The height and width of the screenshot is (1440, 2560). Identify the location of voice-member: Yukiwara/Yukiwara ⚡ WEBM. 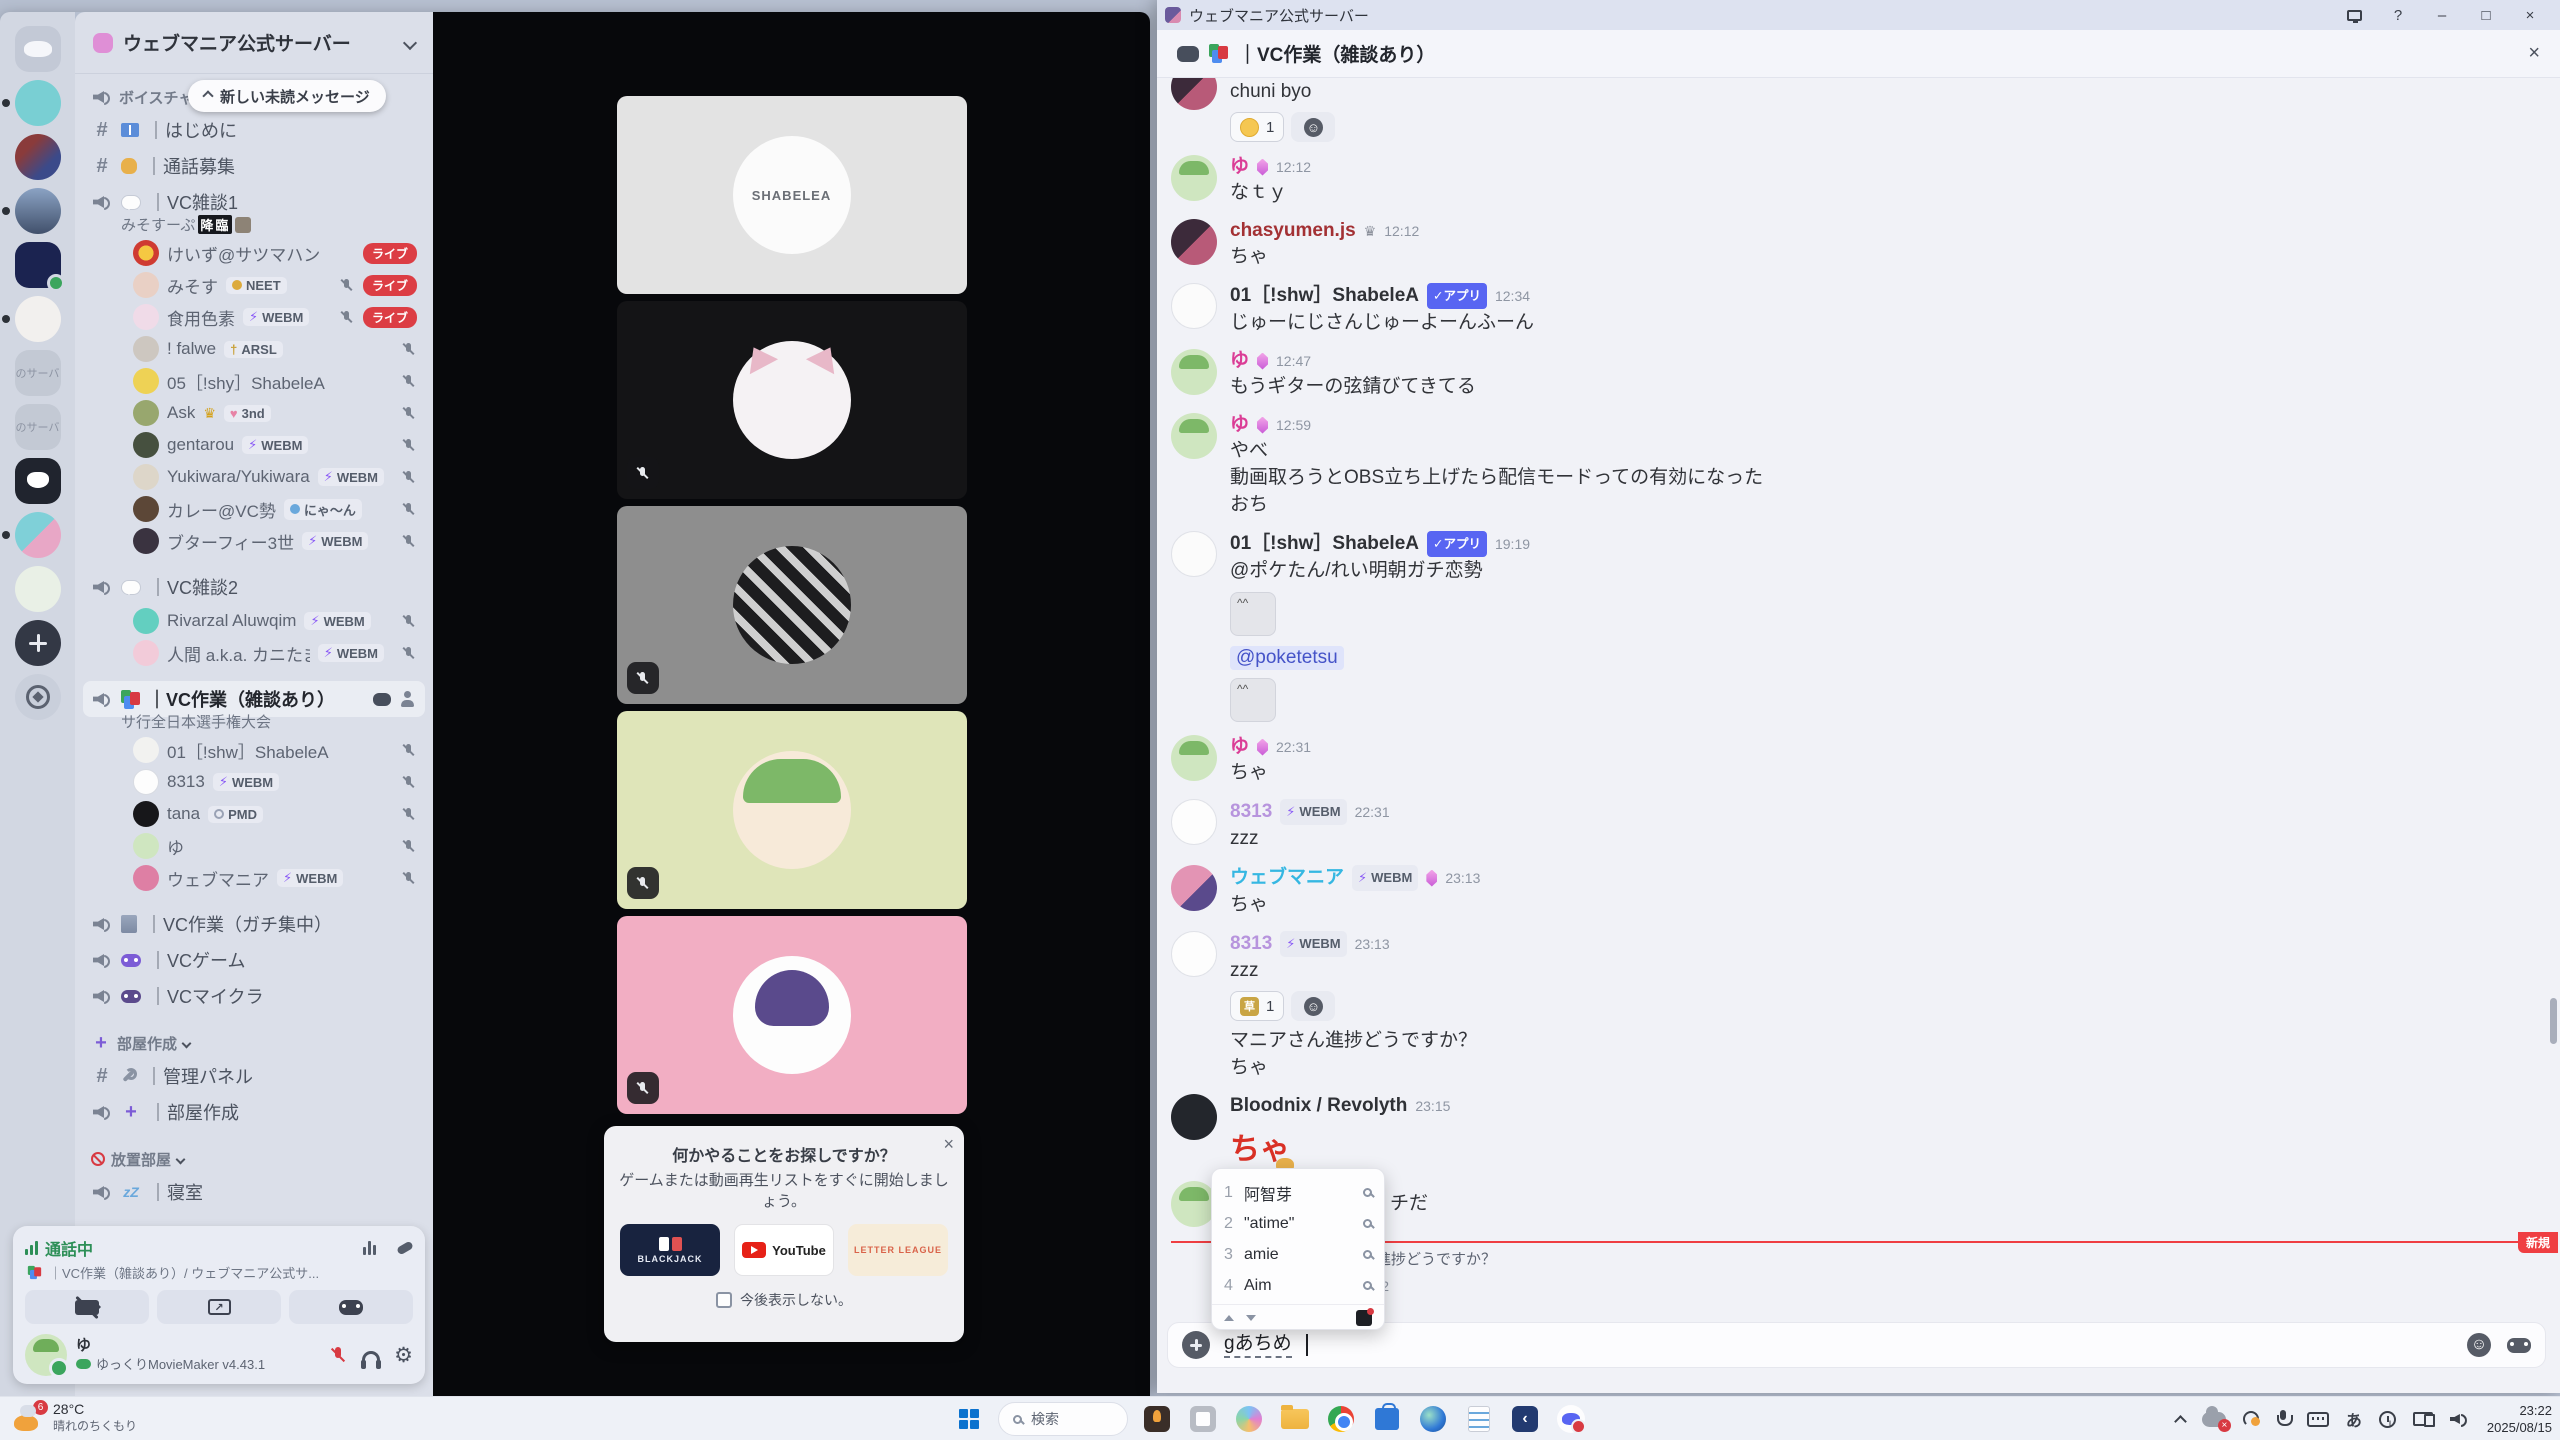
(254, 477).